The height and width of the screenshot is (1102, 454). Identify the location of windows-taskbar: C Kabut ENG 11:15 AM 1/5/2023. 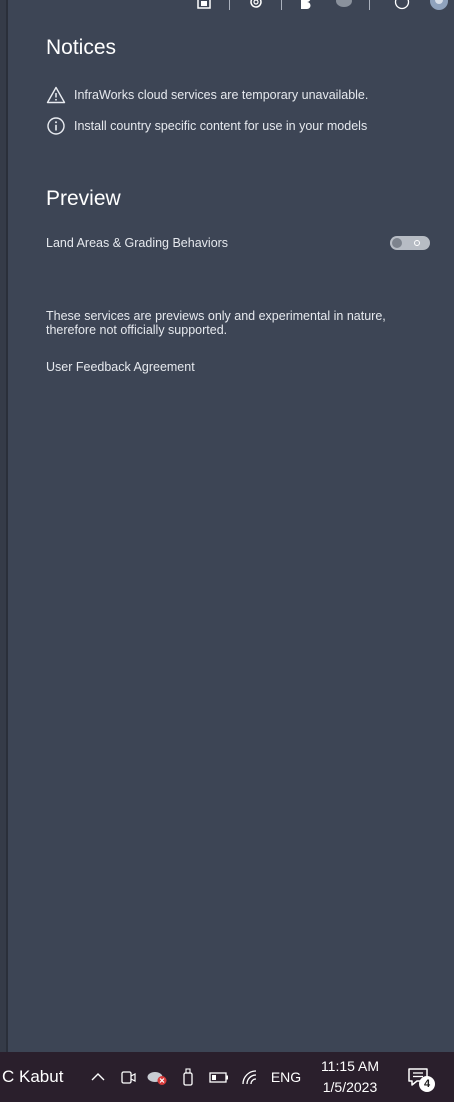
(227, 1077).